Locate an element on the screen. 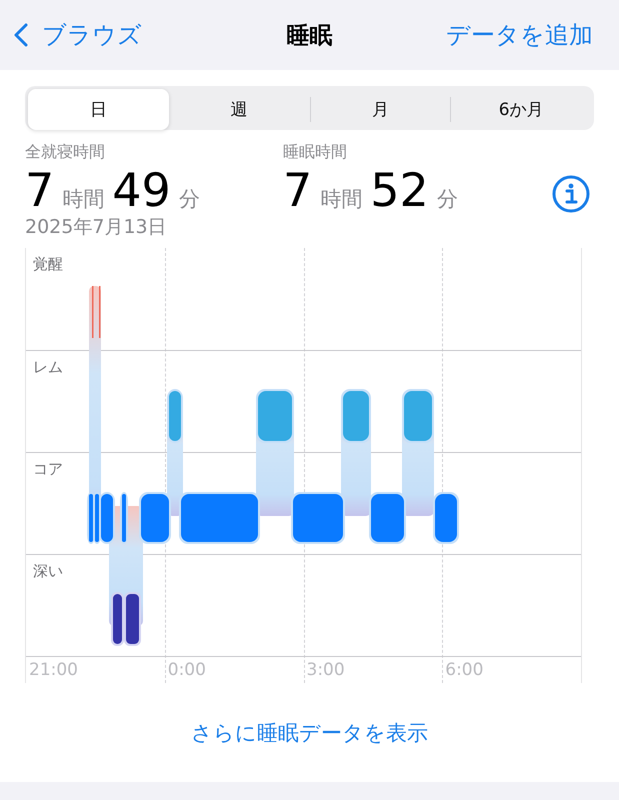 The image size is (619, 800). time-tick-label: 3:00 is located at coordinates (325, 670).